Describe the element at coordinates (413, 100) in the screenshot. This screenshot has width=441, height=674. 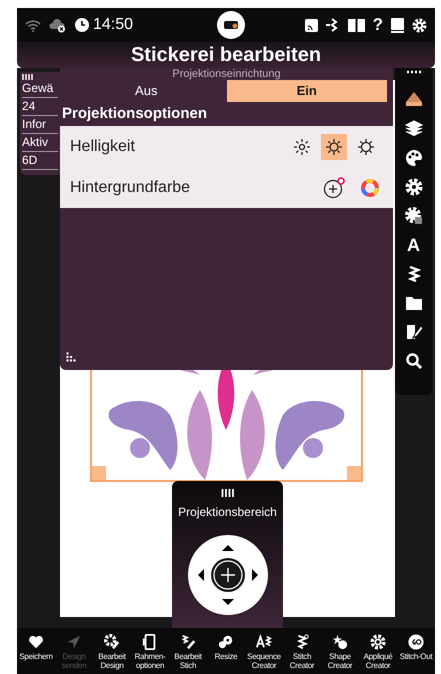
I see `hoop-icon` at that location.